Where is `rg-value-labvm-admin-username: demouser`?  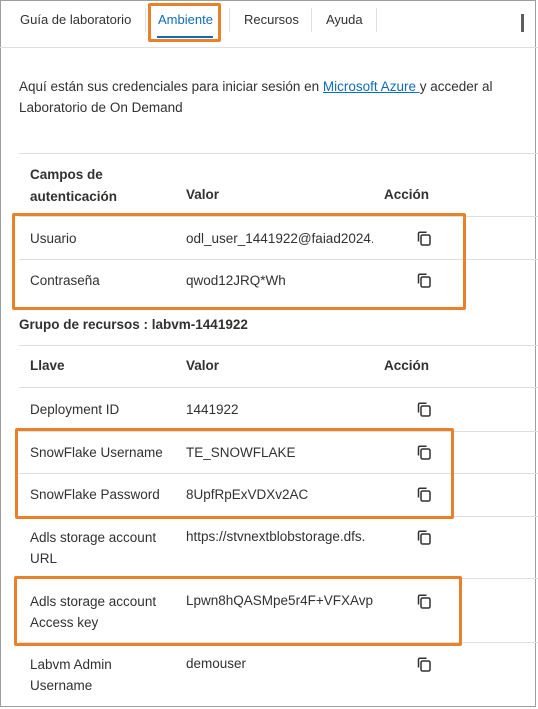 rg-value-labvm-admin-username: demouser is located at coordinates (216, 663).